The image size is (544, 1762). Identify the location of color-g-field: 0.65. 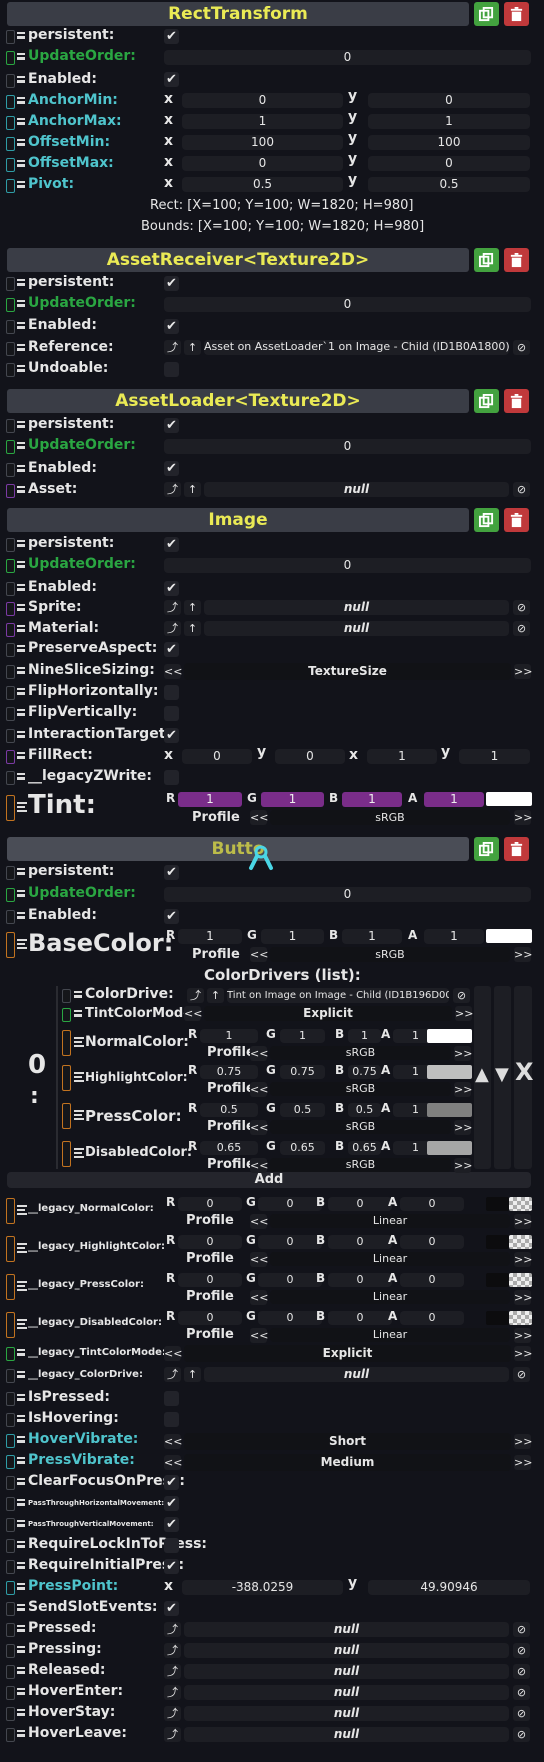
(302, 1148).